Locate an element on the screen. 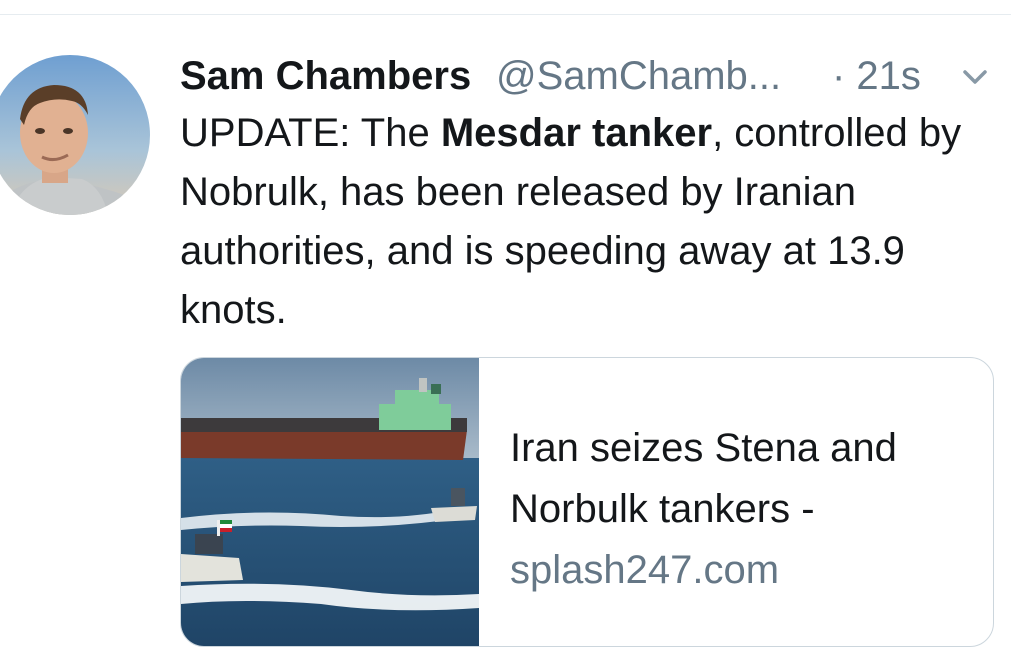  chevron-down-icon is located at coordinates (975, 77).